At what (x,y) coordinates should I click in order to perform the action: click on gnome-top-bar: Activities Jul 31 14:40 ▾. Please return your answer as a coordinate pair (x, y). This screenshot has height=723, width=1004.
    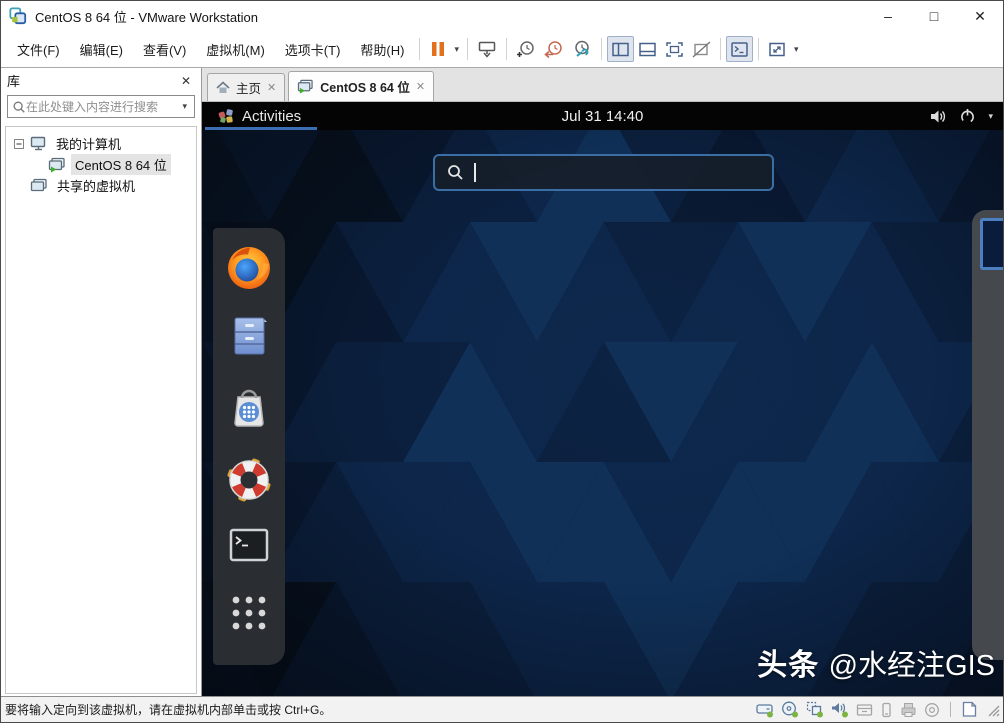
    Looking at the image, I should click on (602, 116).